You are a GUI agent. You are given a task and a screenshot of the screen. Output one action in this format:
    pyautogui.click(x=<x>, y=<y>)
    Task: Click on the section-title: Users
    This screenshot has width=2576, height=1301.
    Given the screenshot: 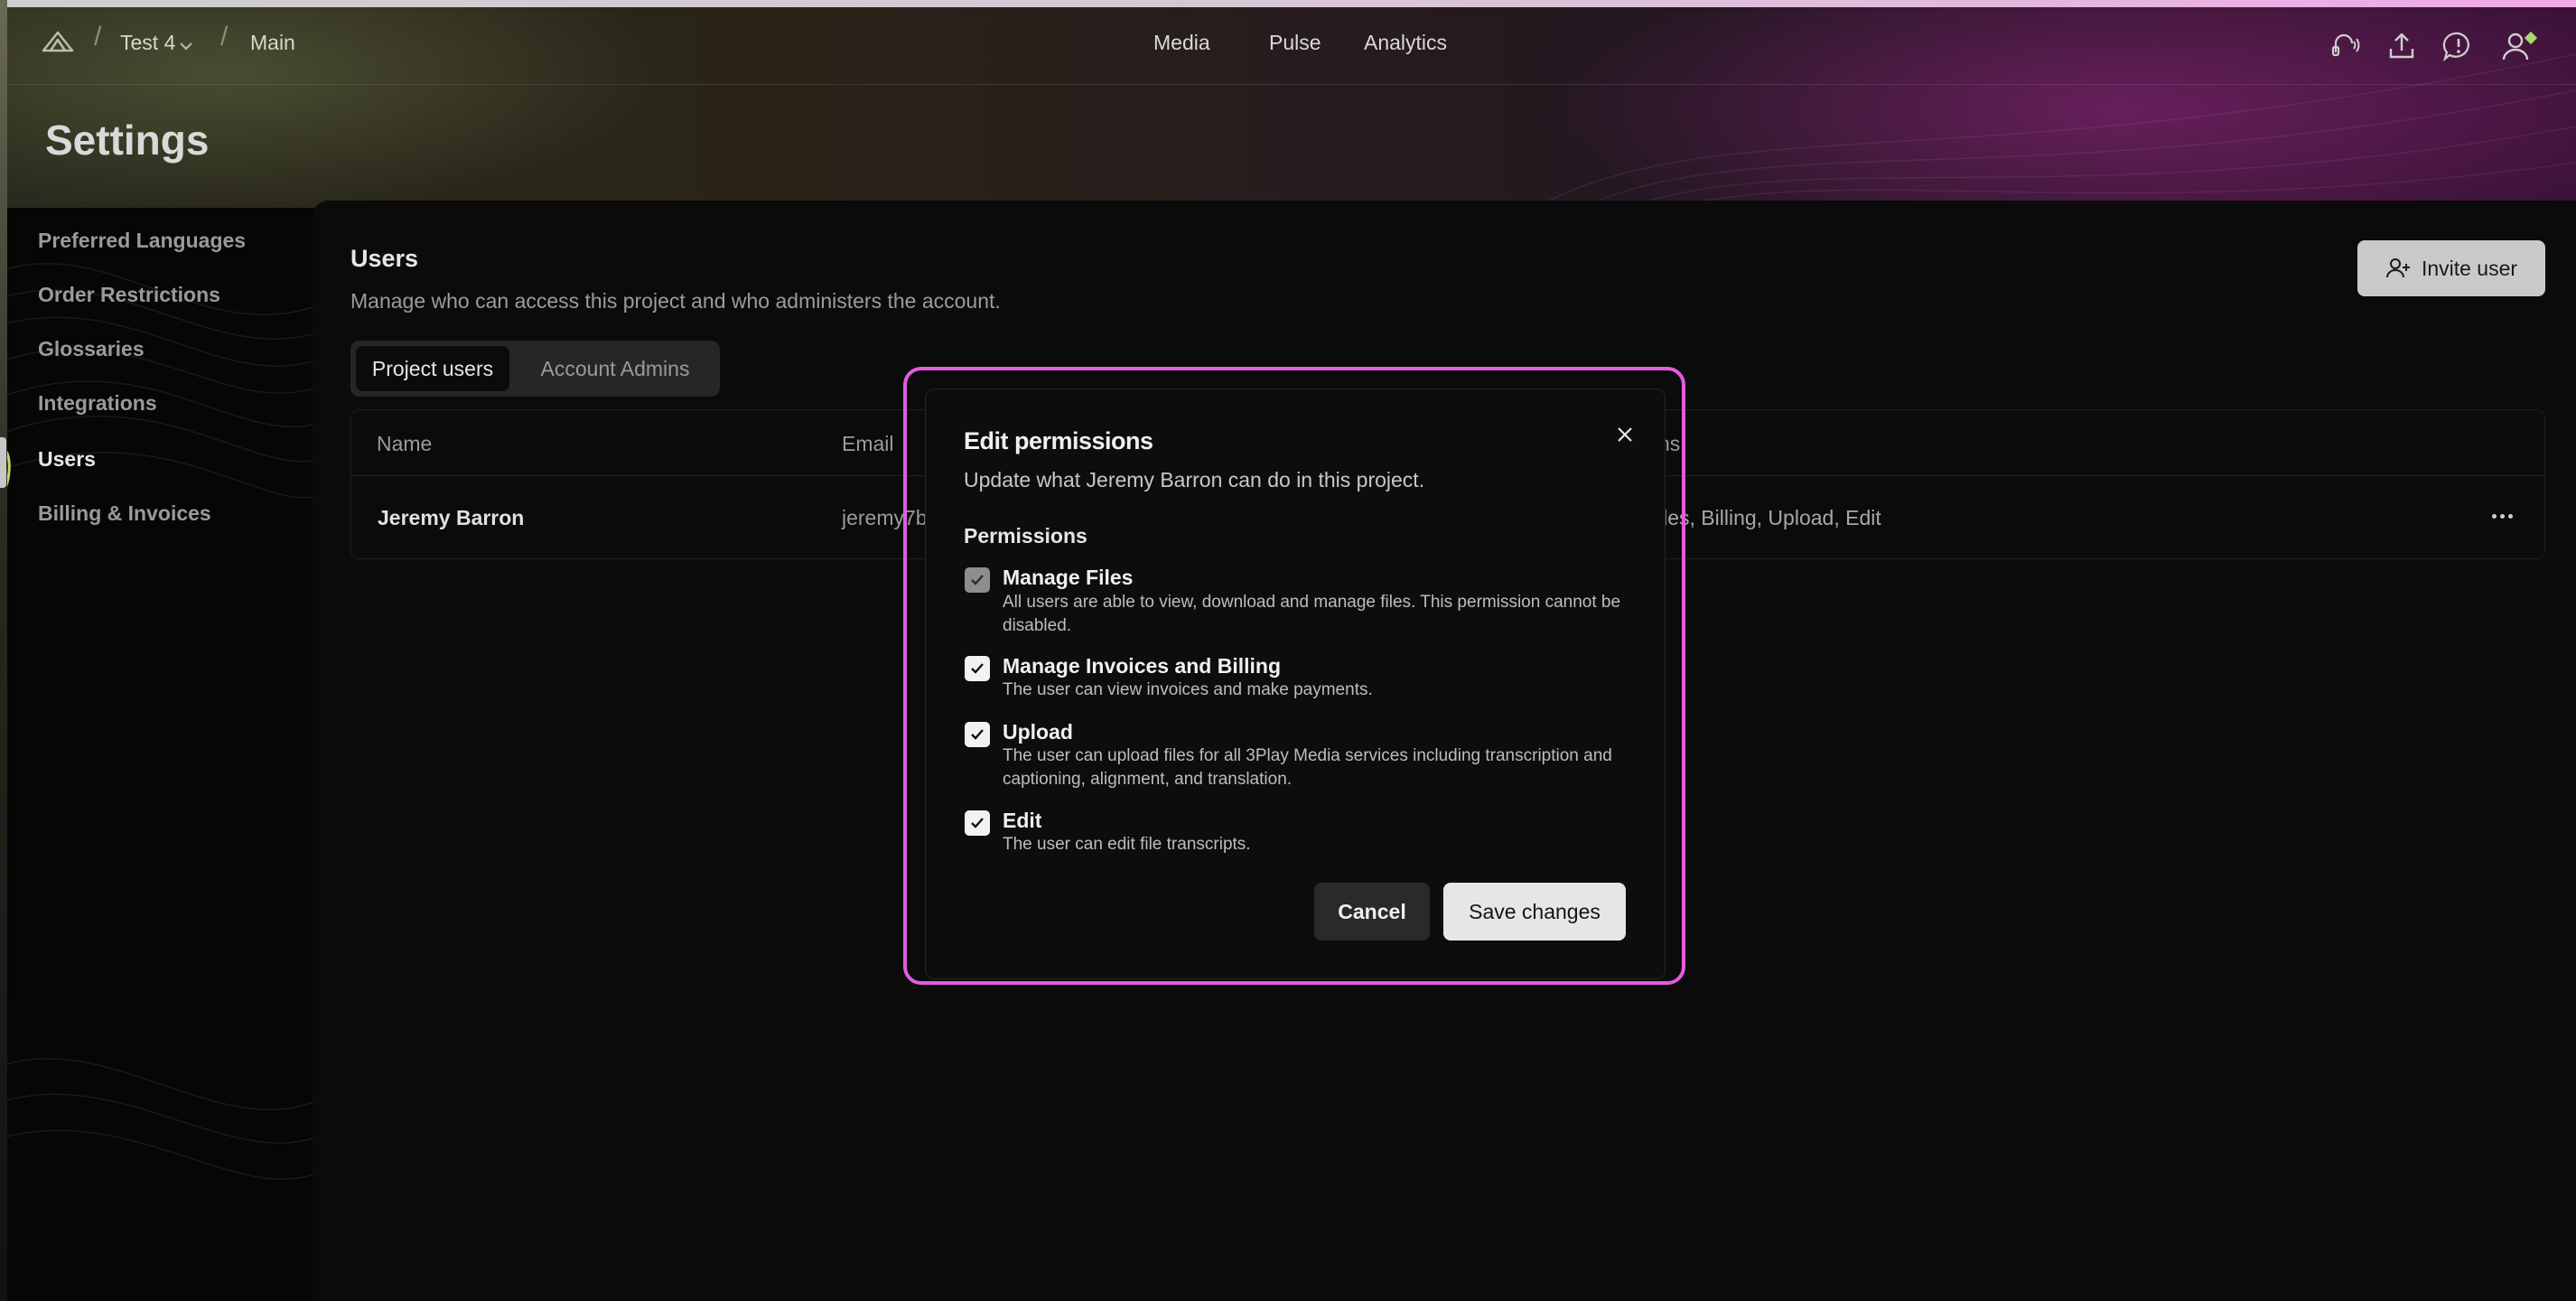 What is the action you would take?
    pyautogui.click(x=384, y=258)
    